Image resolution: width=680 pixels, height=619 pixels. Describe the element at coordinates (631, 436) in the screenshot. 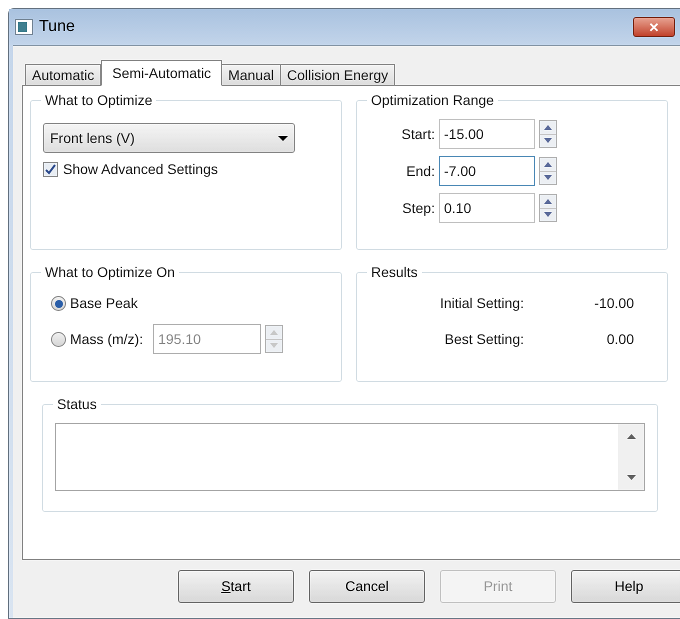

I see `scroll-up-icon` at that location.